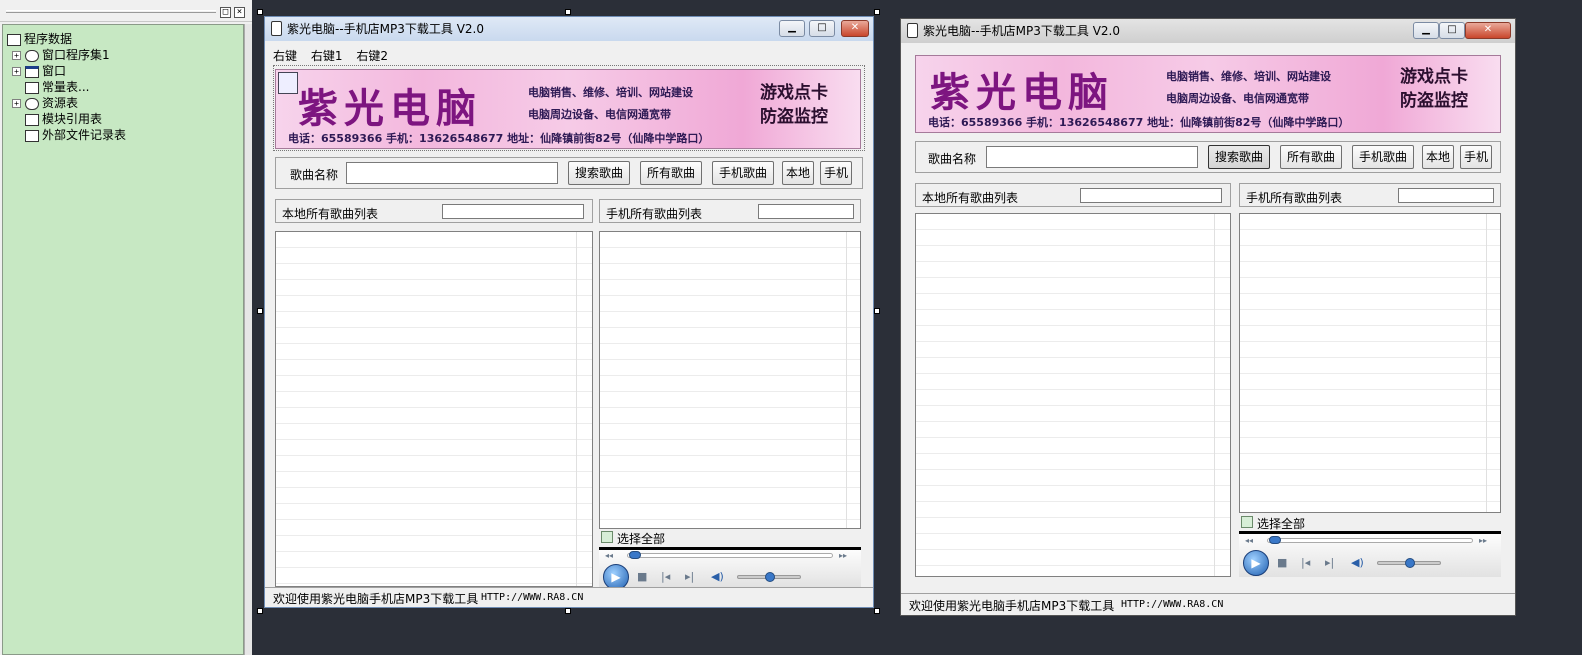 The image size is (1582, 655). I want to click on window-icon, so click(32, 71).